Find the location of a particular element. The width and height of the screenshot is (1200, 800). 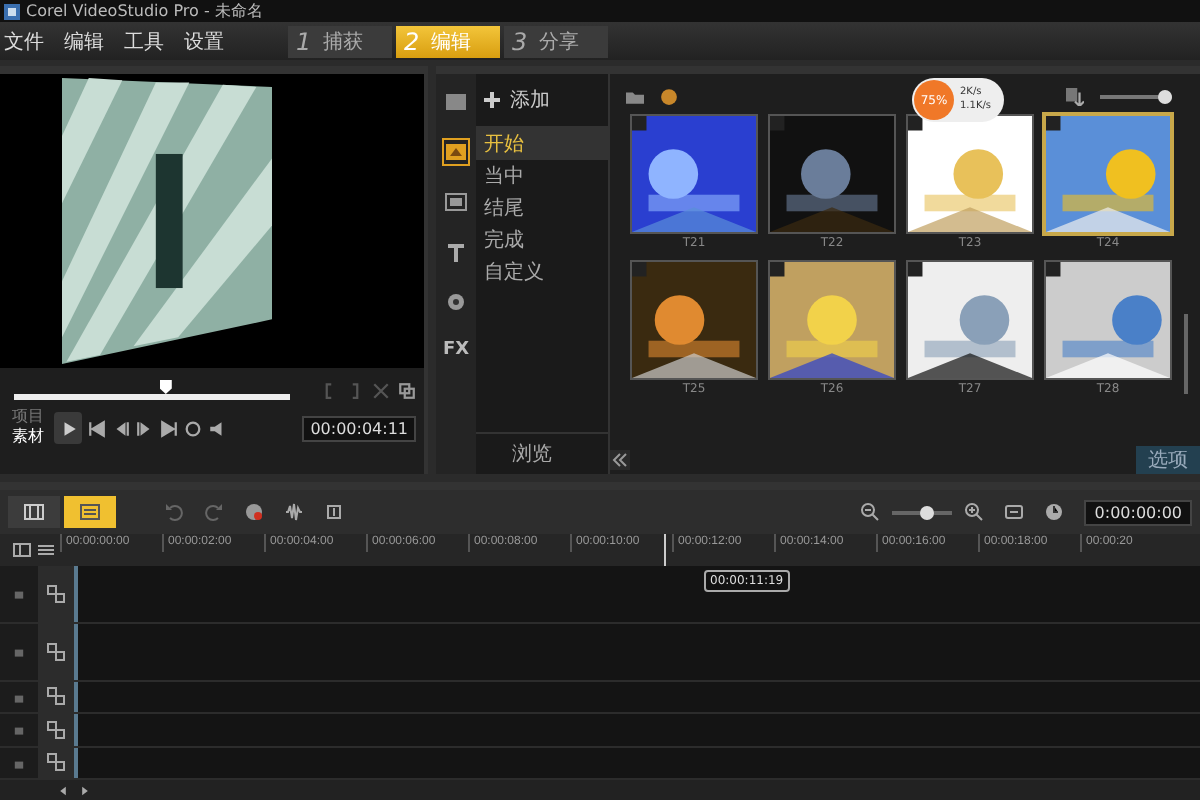

timeline-icon is located at coordinates (90, 512).